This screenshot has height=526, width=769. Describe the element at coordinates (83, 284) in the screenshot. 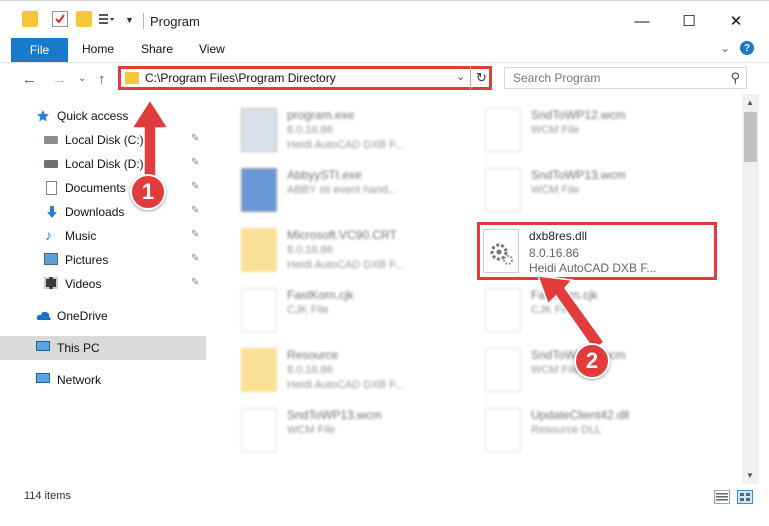

I see `sidebar-item-label: Videos` at that location.